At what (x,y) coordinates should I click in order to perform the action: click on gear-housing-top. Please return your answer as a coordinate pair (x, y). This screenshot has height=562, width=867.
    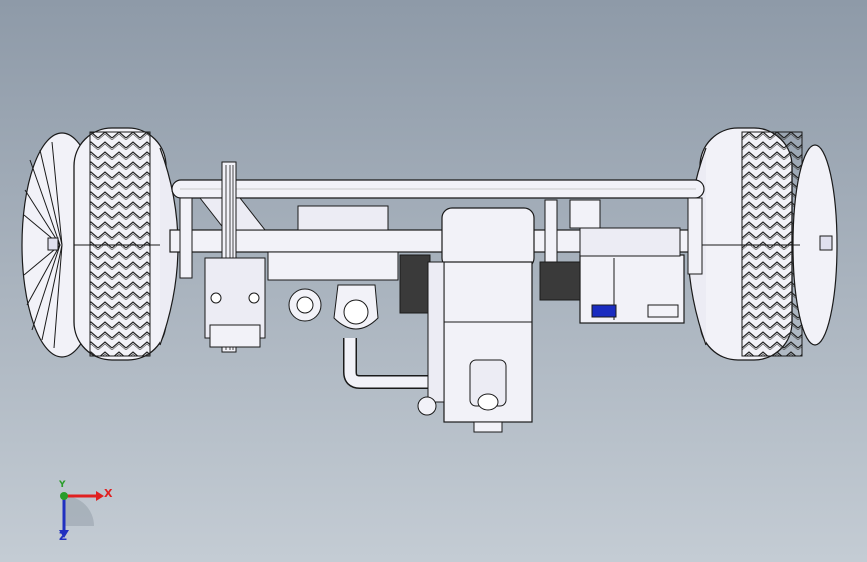
    Looking at the image, I should click on (343, 218).